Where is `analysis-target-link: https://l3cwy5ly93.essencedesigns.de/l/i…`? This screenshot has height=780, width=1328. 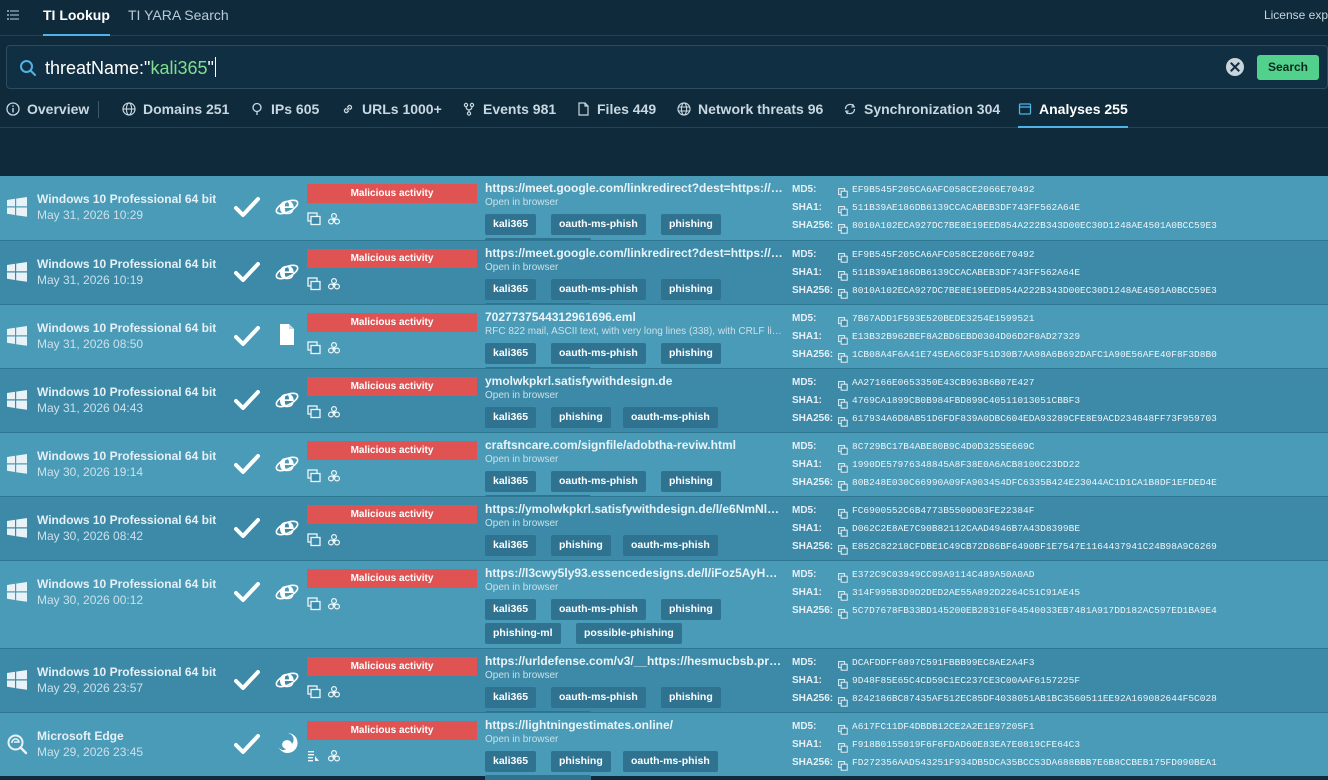 analysis-target-link: https://l3cwy5ly93.essencedesigns.de/l/i… is located at coordinates (635, 573).